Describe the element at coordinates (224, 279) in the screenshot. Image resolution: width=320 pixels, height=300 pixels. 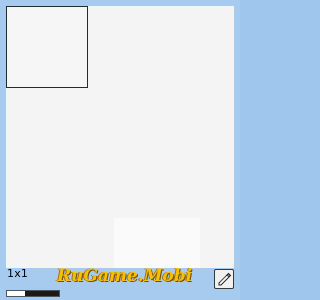
I see `edit-button` at that location.